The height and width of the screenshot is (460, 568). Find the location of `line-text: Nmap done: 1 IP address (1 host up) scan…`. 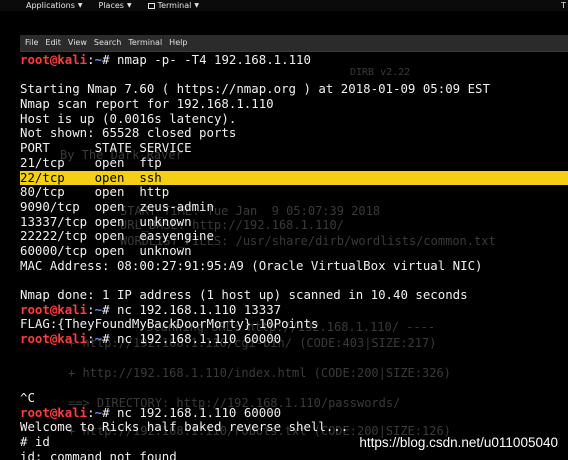

line-text: Nmap done: 1 IP address (1 host up) scan… is located at coordinates (244, 294).